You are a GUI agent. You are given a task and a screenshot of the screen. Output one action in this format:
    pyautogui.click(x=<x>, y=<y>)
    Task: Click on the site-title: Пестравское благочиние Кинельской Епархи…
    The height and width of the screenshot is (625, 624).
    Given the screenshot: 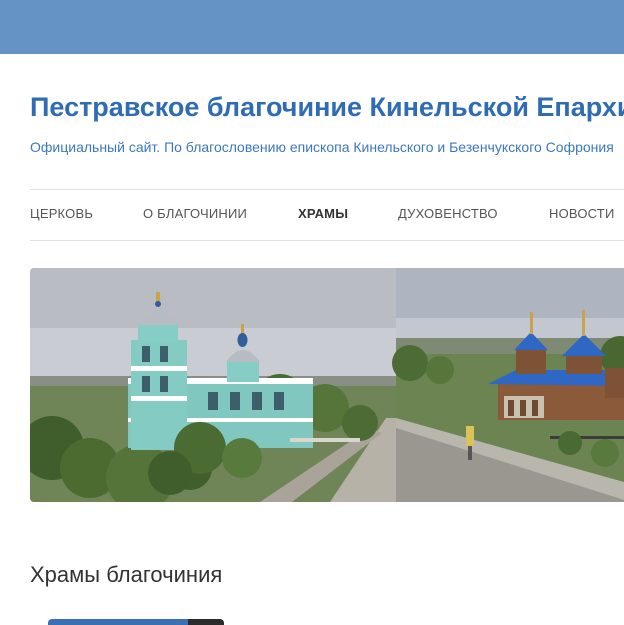 What is the action you would take?
    pyautogui.click(x=327, y=107)
    